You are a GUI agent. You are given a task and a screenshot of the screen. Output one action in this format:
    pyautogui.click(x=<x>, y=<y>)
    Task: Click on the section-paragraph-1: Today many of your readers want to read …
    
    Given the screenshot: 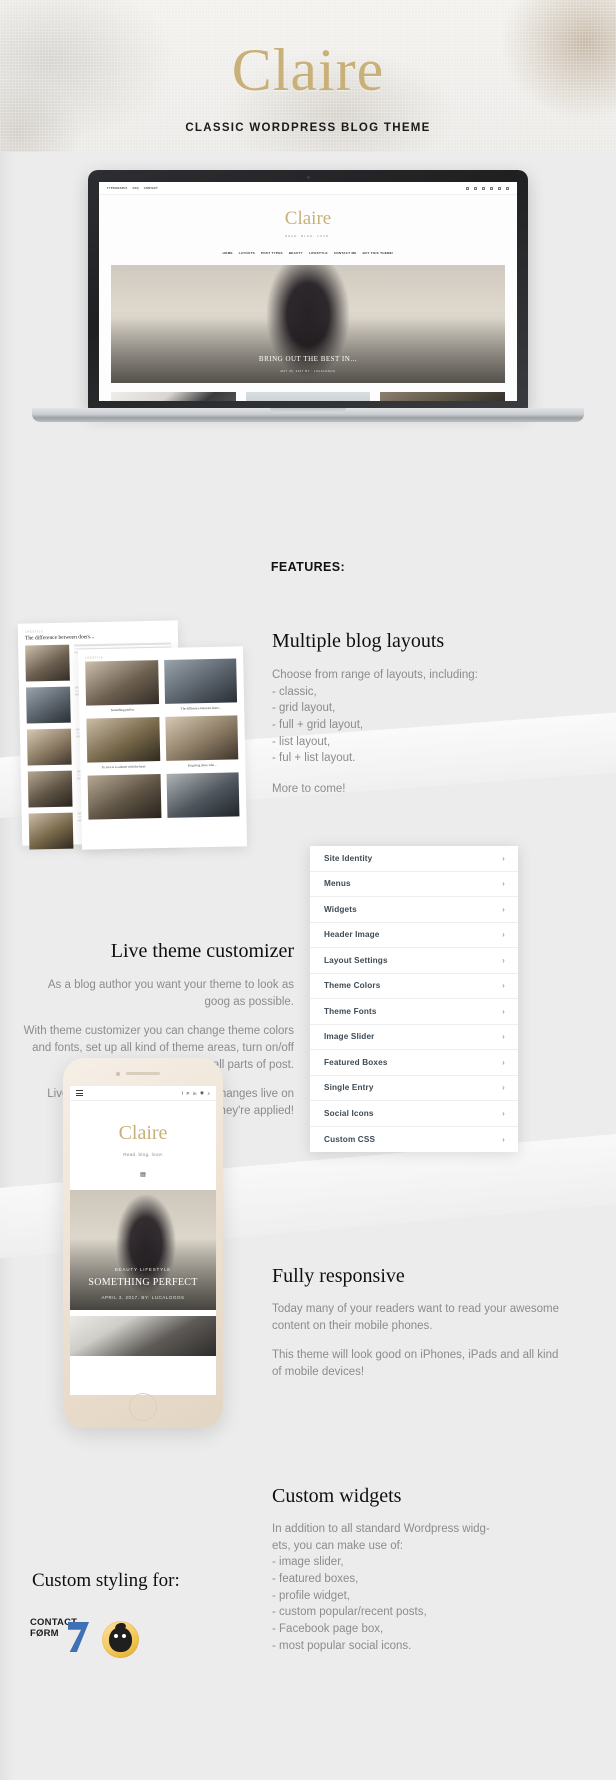 What is the action you would take?
    pyautogui.click(x=416, y=1317)
    